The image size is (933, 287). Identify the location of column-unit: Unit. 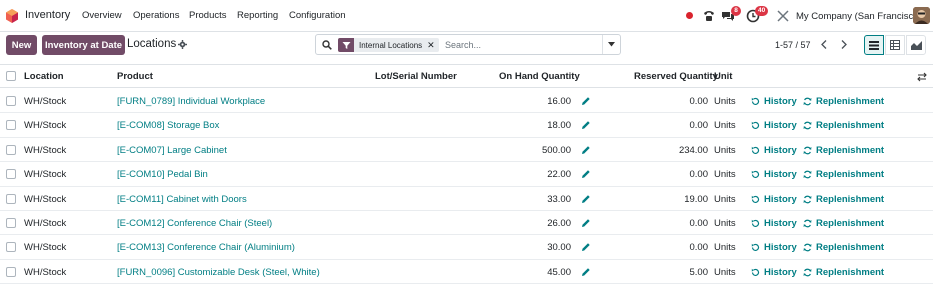
(723, 76).